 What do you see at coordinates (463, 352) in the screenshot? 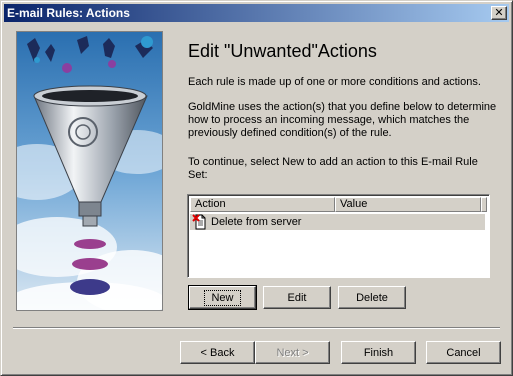
I see `cancel-button: Cancel` at bounding box center [463, 352].